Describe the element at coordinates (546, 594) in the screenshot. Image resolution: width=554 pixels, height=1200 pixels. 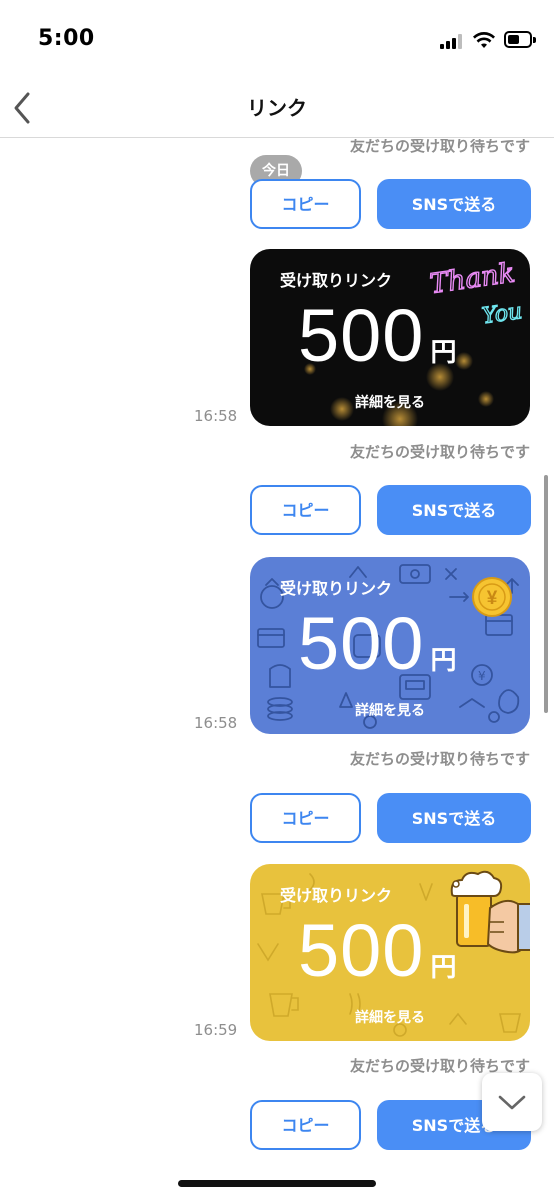
I see `scrollbar` at that location.